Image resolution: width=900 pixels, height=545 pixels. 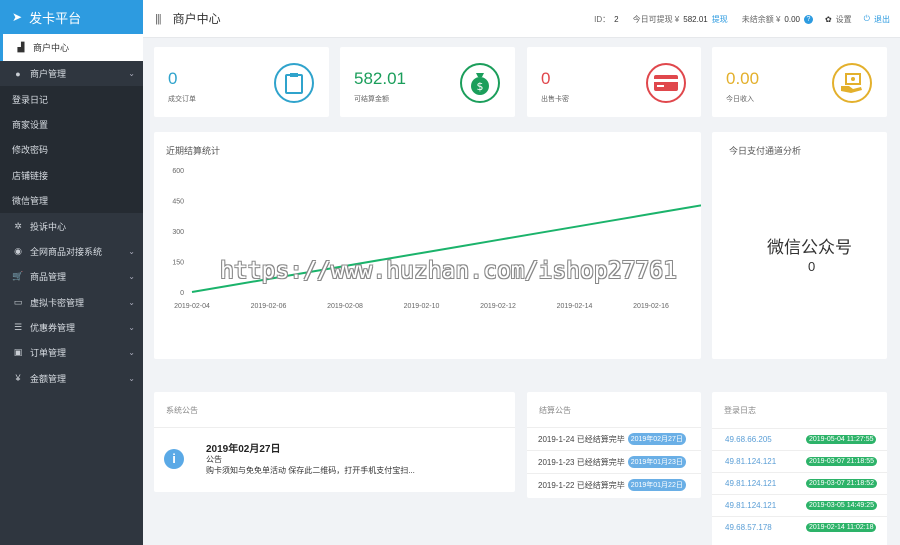 I want to click on clipboard-icon, so click(x=294, y=83).